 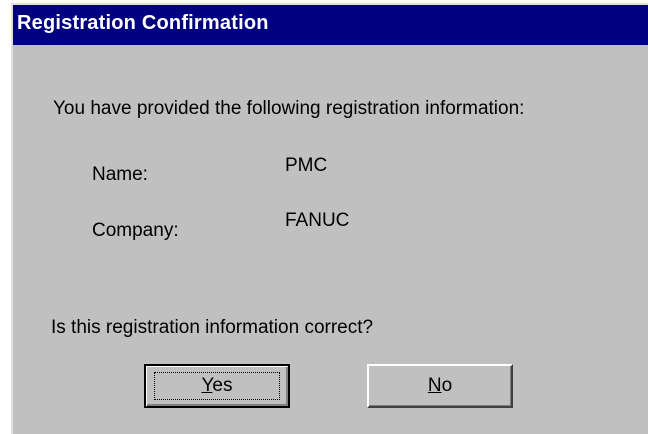 What do you see at coordinates (207, 385) in the screenshot?
I see `yes-mnemonic: Y` at bounding box center [207, 385].